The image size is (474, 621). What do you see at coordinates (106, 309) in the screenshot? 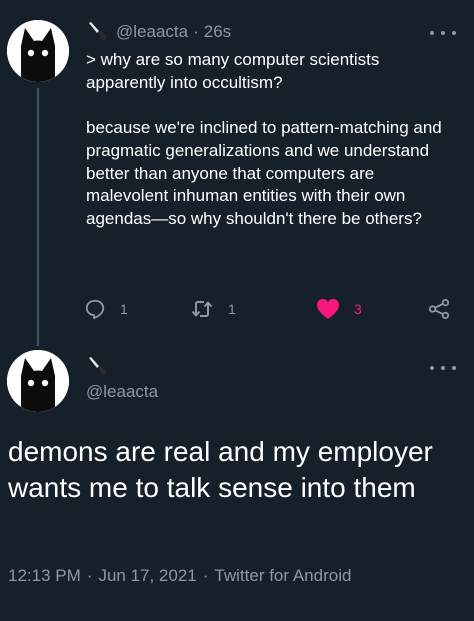
I see `reply-button: 1` at bounding box center [106, 309].